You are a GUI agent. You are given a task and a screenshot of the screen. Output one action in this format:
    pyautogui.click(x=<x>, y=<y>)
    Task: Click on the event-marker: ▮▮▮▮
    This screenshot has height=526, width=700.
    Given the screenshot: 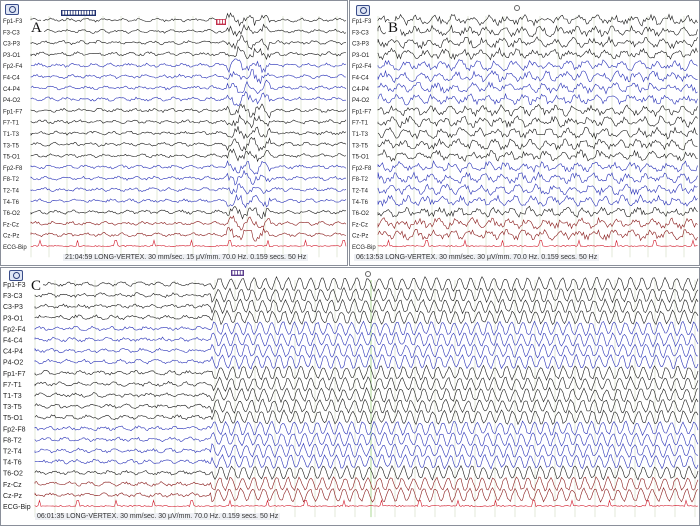 What is the action you would take?
    pyautogui.click(x=238, y=273)
    